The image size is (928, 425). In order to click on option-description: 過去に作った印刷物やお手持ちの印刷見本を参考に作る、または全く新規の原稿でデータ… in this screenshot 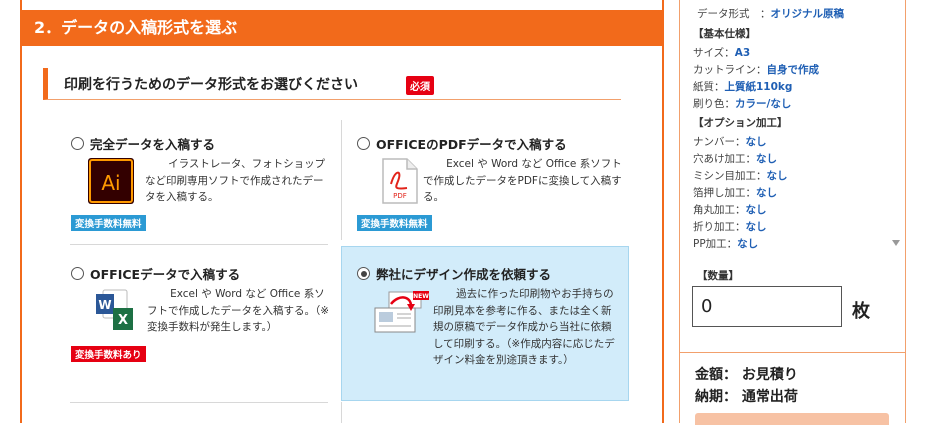, I will do `click(524, 327)`.